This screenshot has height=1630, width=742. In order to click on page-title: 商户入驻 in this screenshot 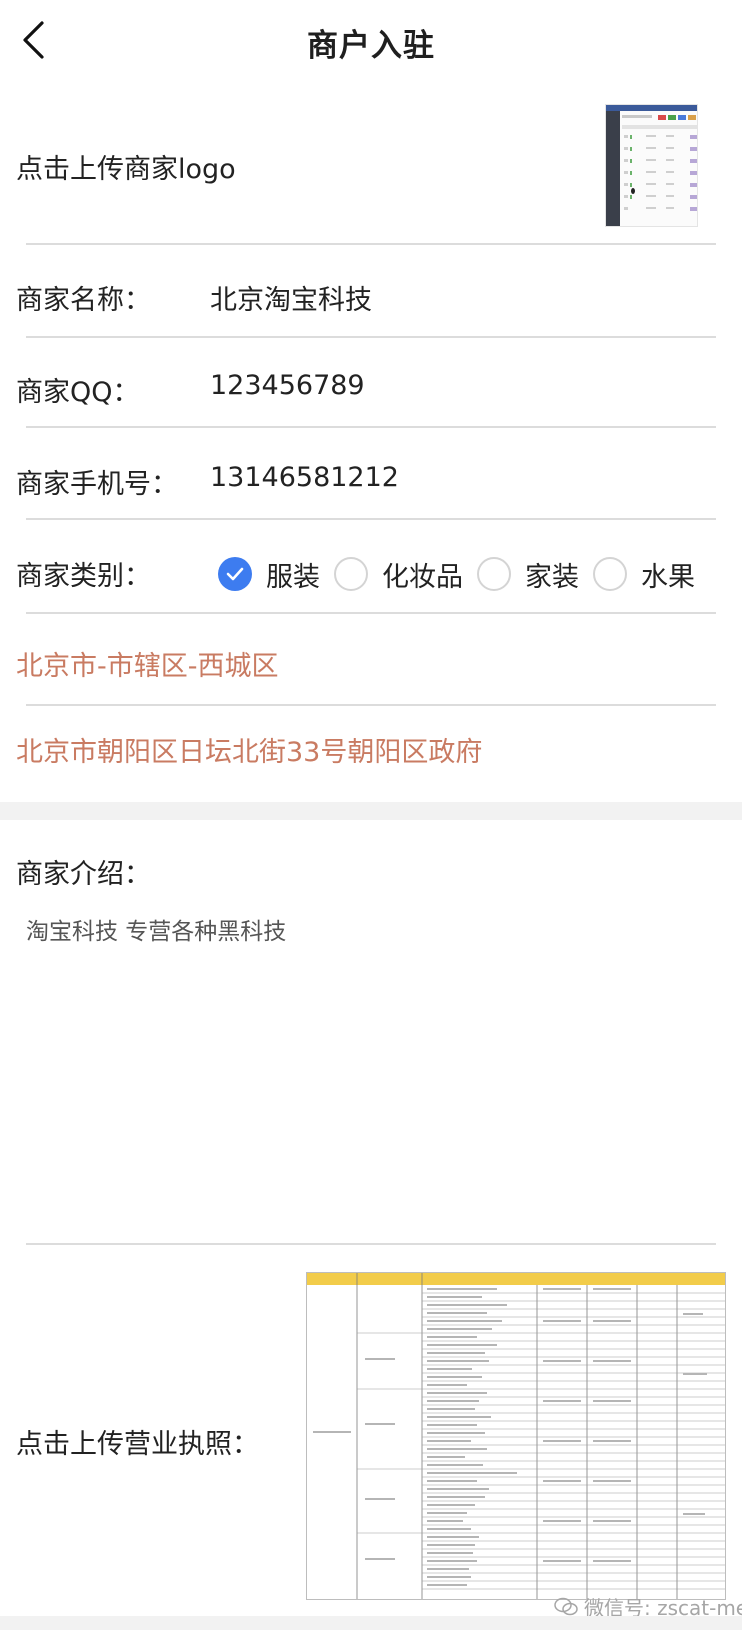, I will do `click(371, 46)`.